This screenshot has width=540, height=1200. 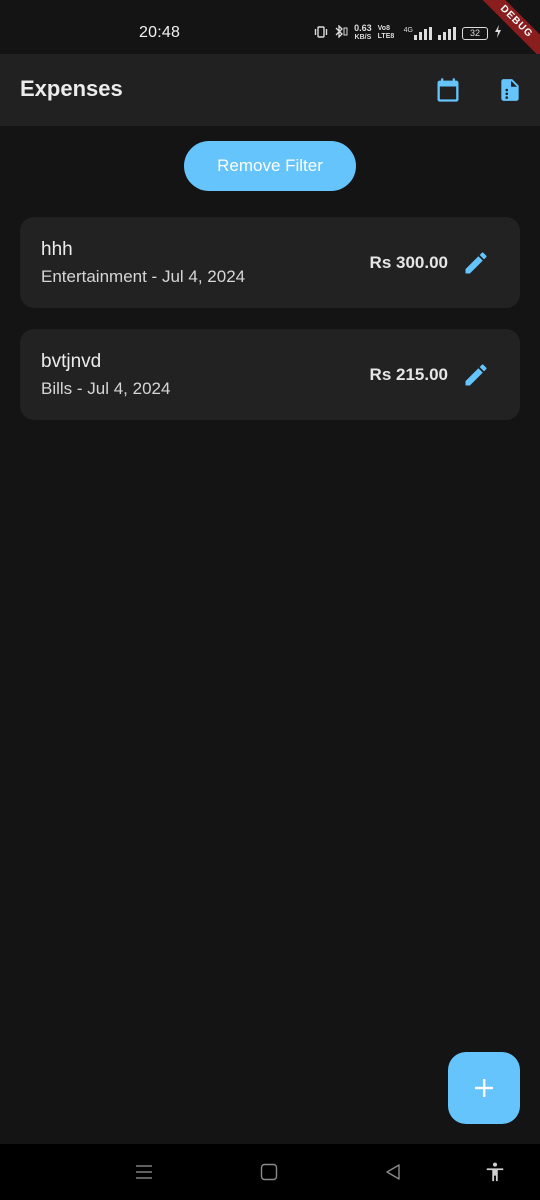 I want to click on back-button, so click(x=393, y=1172).